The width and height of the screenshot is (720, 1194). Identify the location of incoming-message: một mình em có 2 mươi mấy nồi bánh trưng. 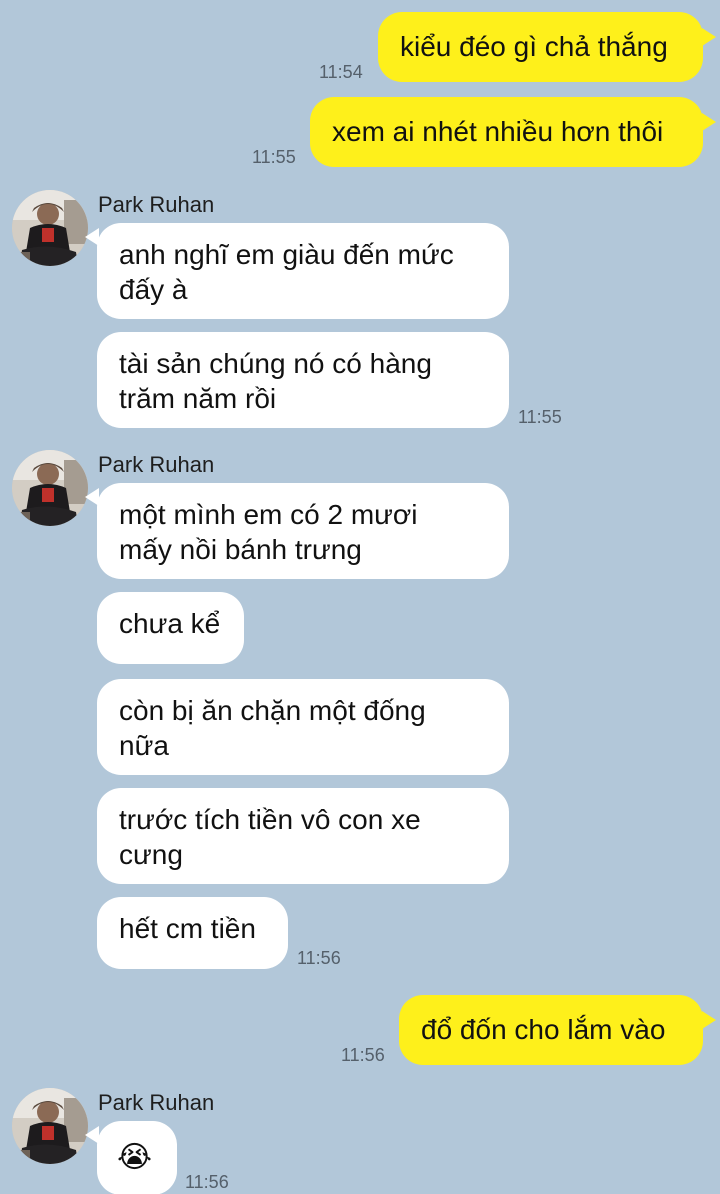
(303, 531).